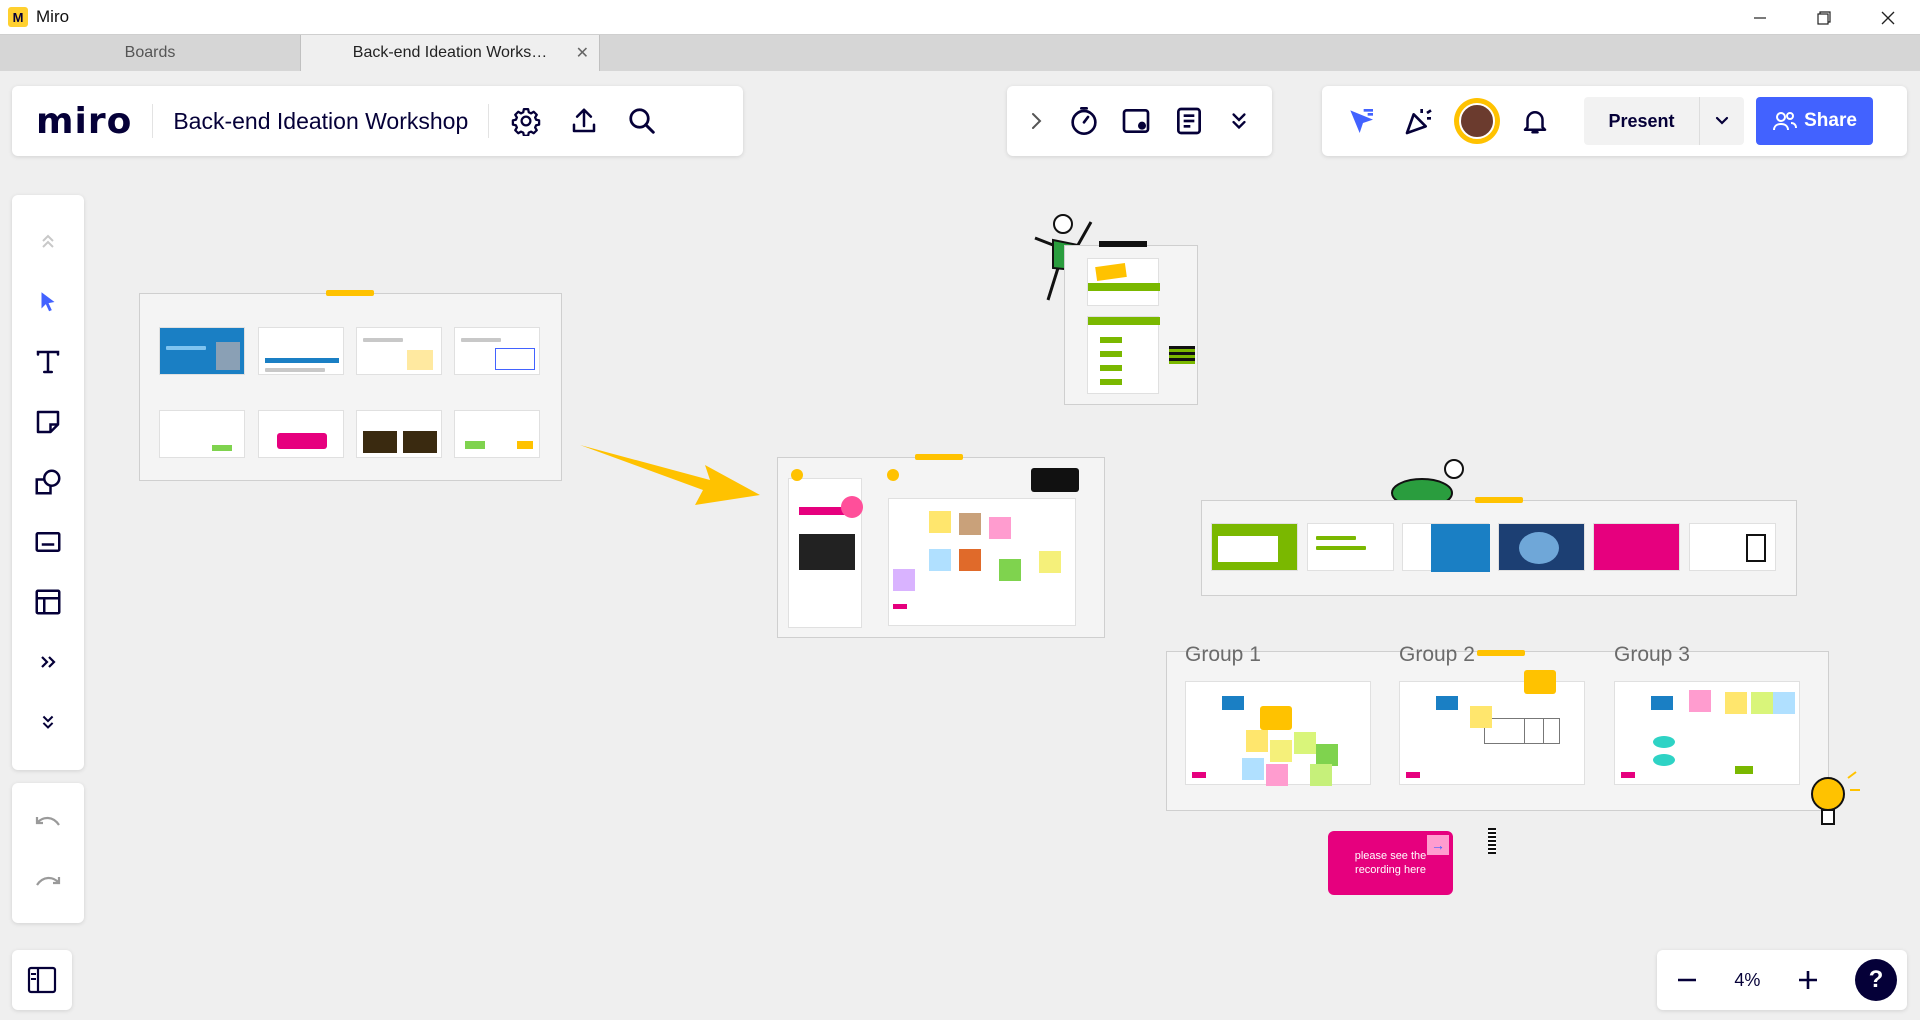  I want to click on share-label: Share, so click(1830, 120).